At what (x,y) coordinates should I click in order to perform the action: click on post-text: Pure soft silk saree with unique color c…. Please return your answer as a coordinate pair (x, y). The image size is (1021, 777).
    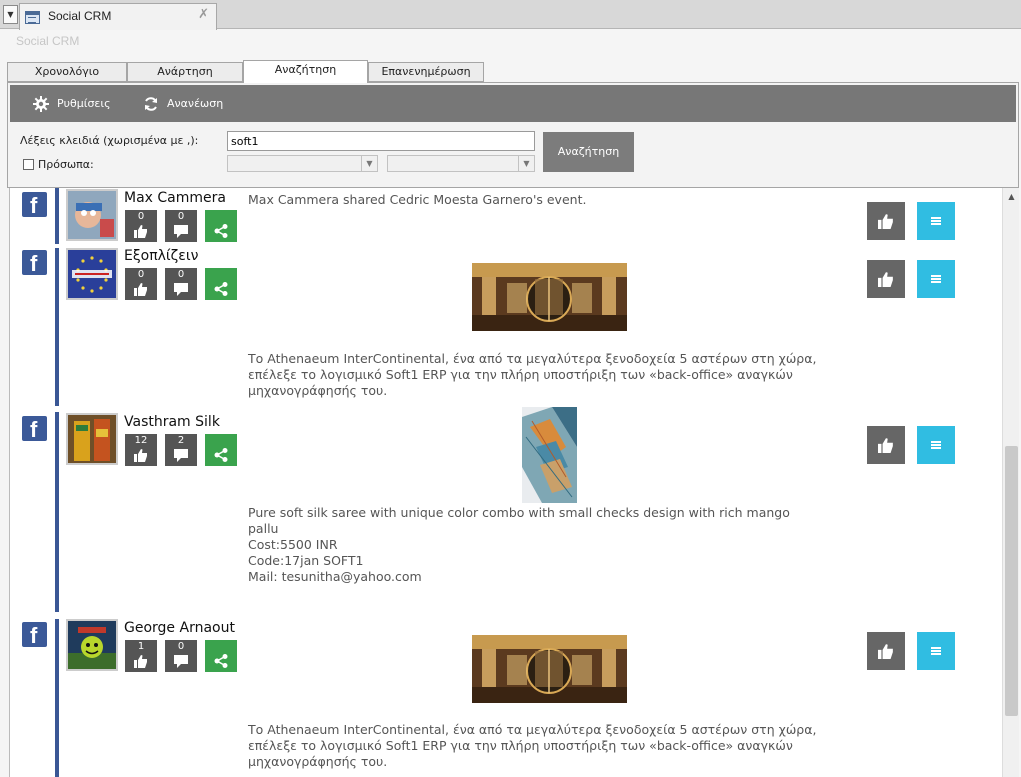
    Looking at the image, I should click on (519, 544).